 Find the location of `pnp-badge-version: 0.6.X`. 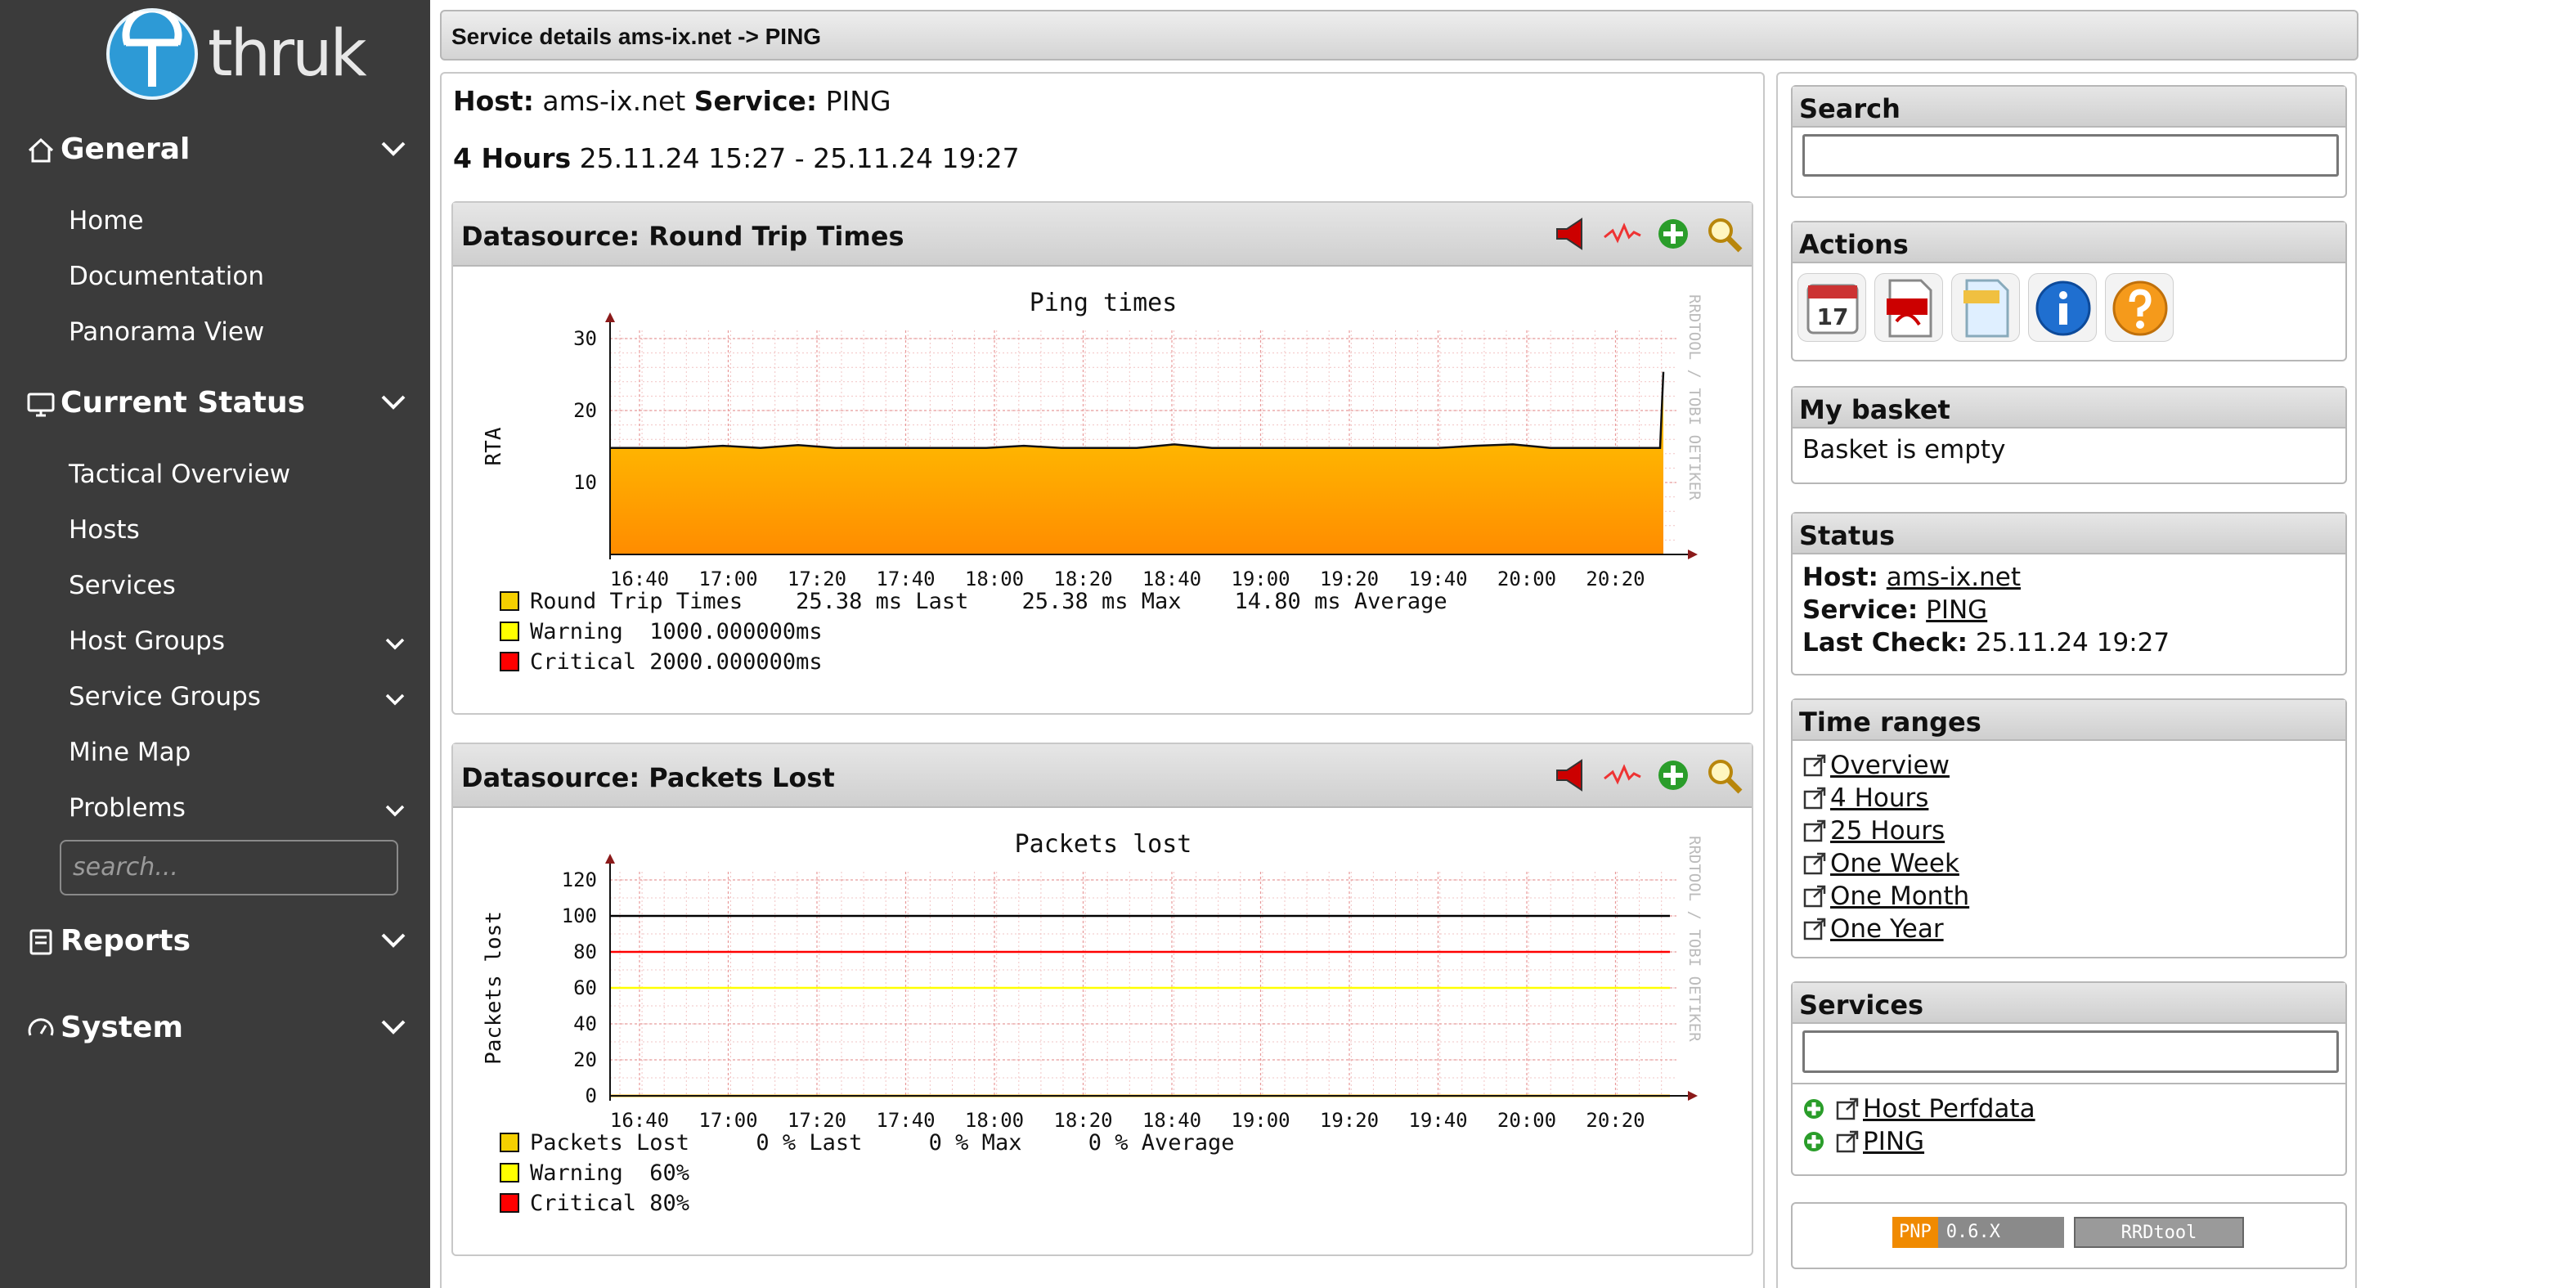

pnp-badge-version: 0.6.X is located at coordinates (2000, 1232).